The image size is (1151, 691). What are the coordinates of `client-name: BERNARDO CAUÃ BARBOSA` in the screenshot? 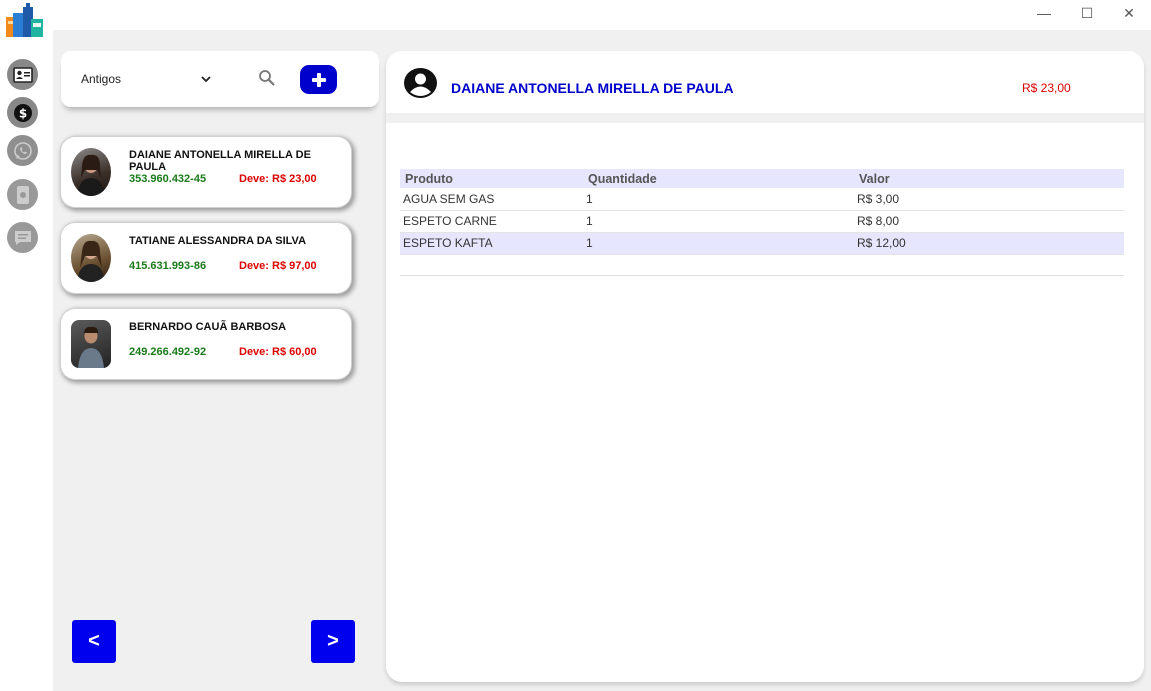 It's located at (208, 327).